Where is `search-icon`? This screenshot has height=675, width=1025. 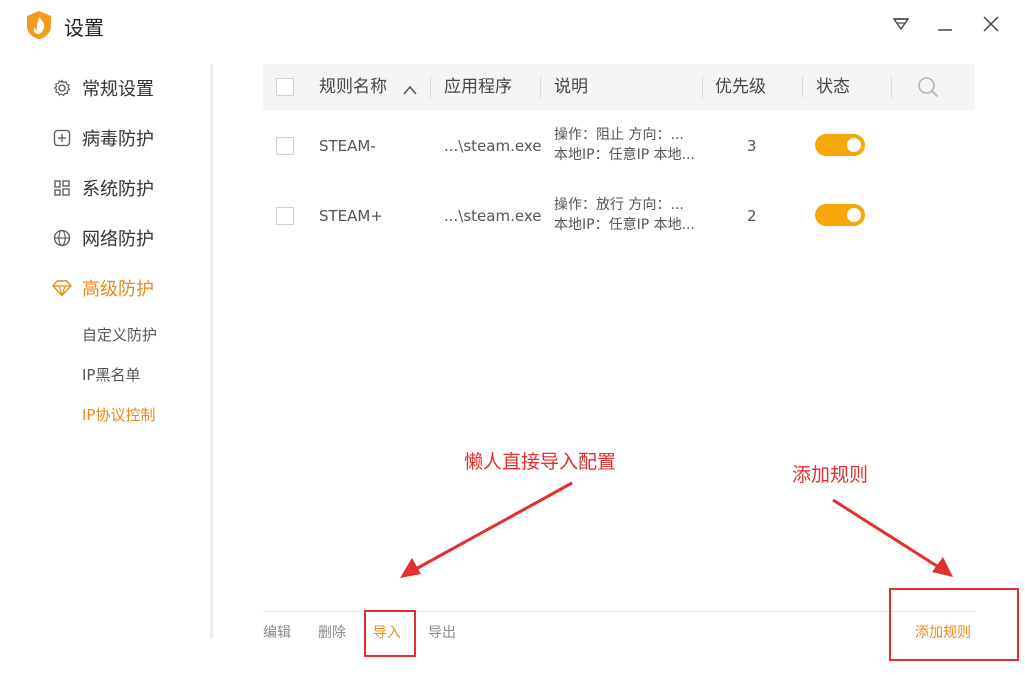
search-icon is located at coordinates (928, 89).